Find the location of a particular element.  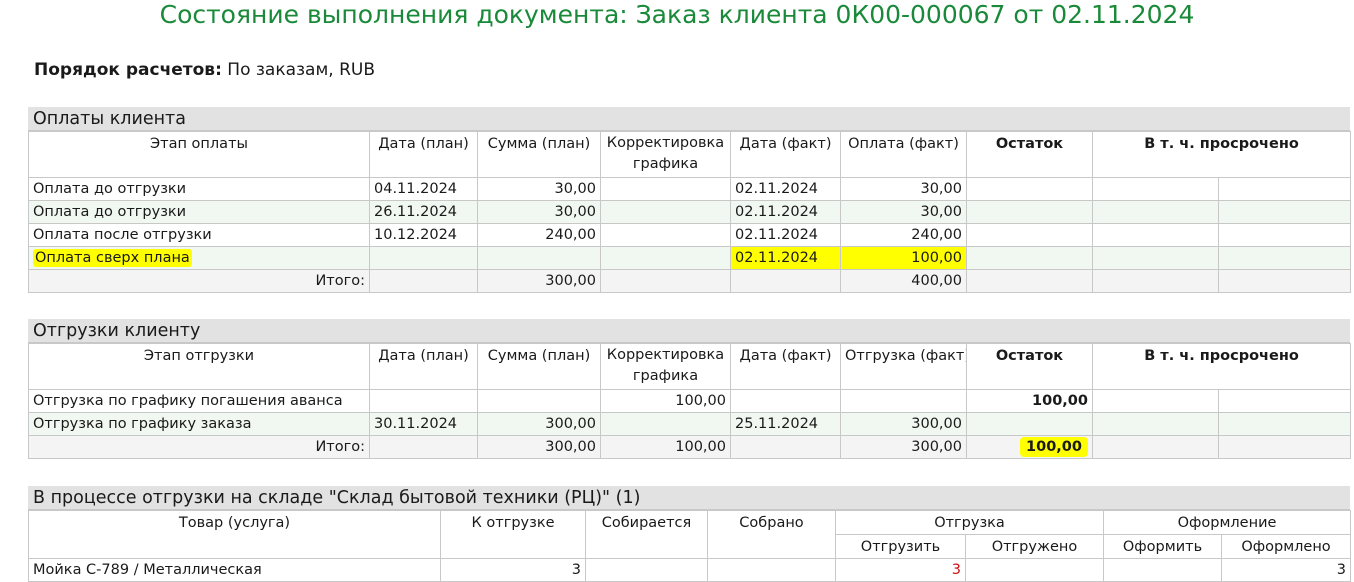

table-row: Мойка С-789 / Металлическая 3 3 3 is located at coordinates (689, 570).